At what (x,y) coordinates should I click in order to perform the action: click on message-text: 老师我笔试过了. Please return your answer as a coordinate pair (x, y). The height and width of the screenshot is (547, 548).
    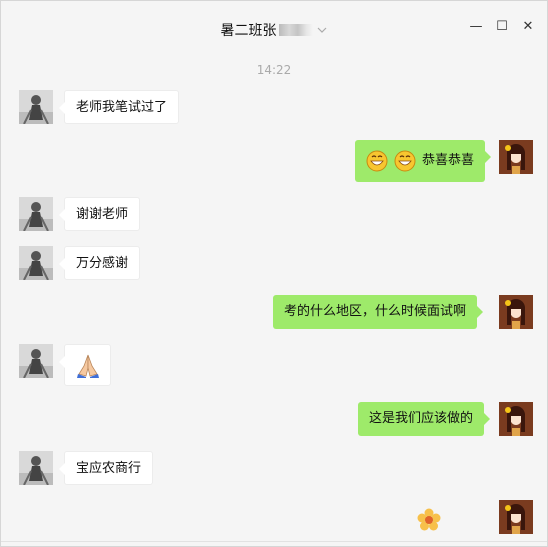
    Looking at the image, I should click on (122, 107).